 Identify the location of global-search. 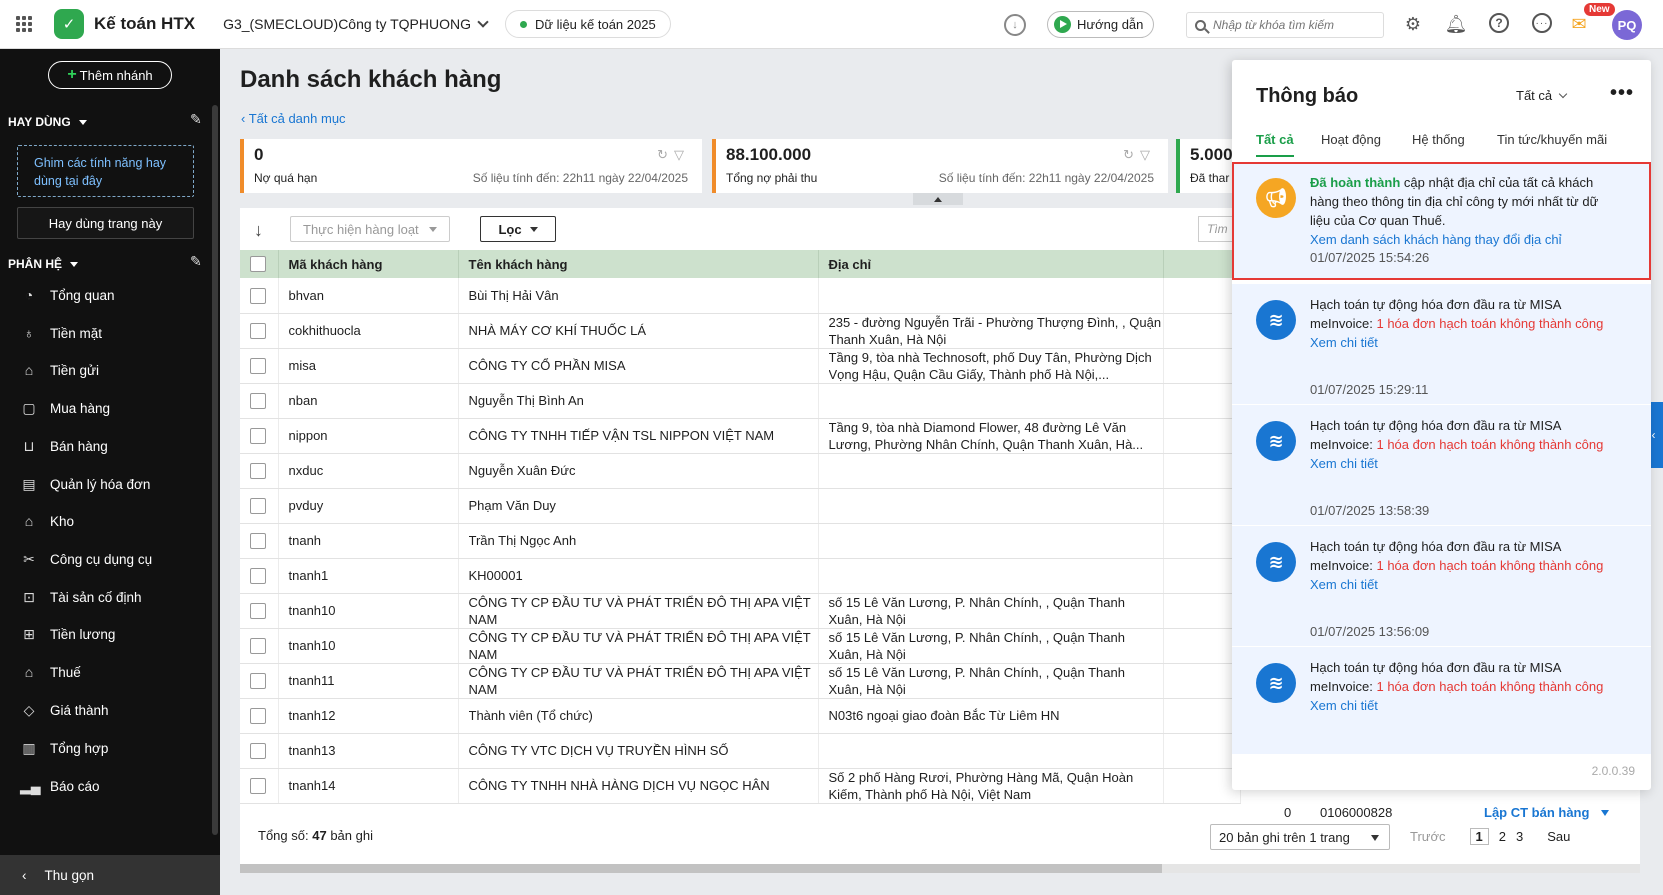
(1285, 25).